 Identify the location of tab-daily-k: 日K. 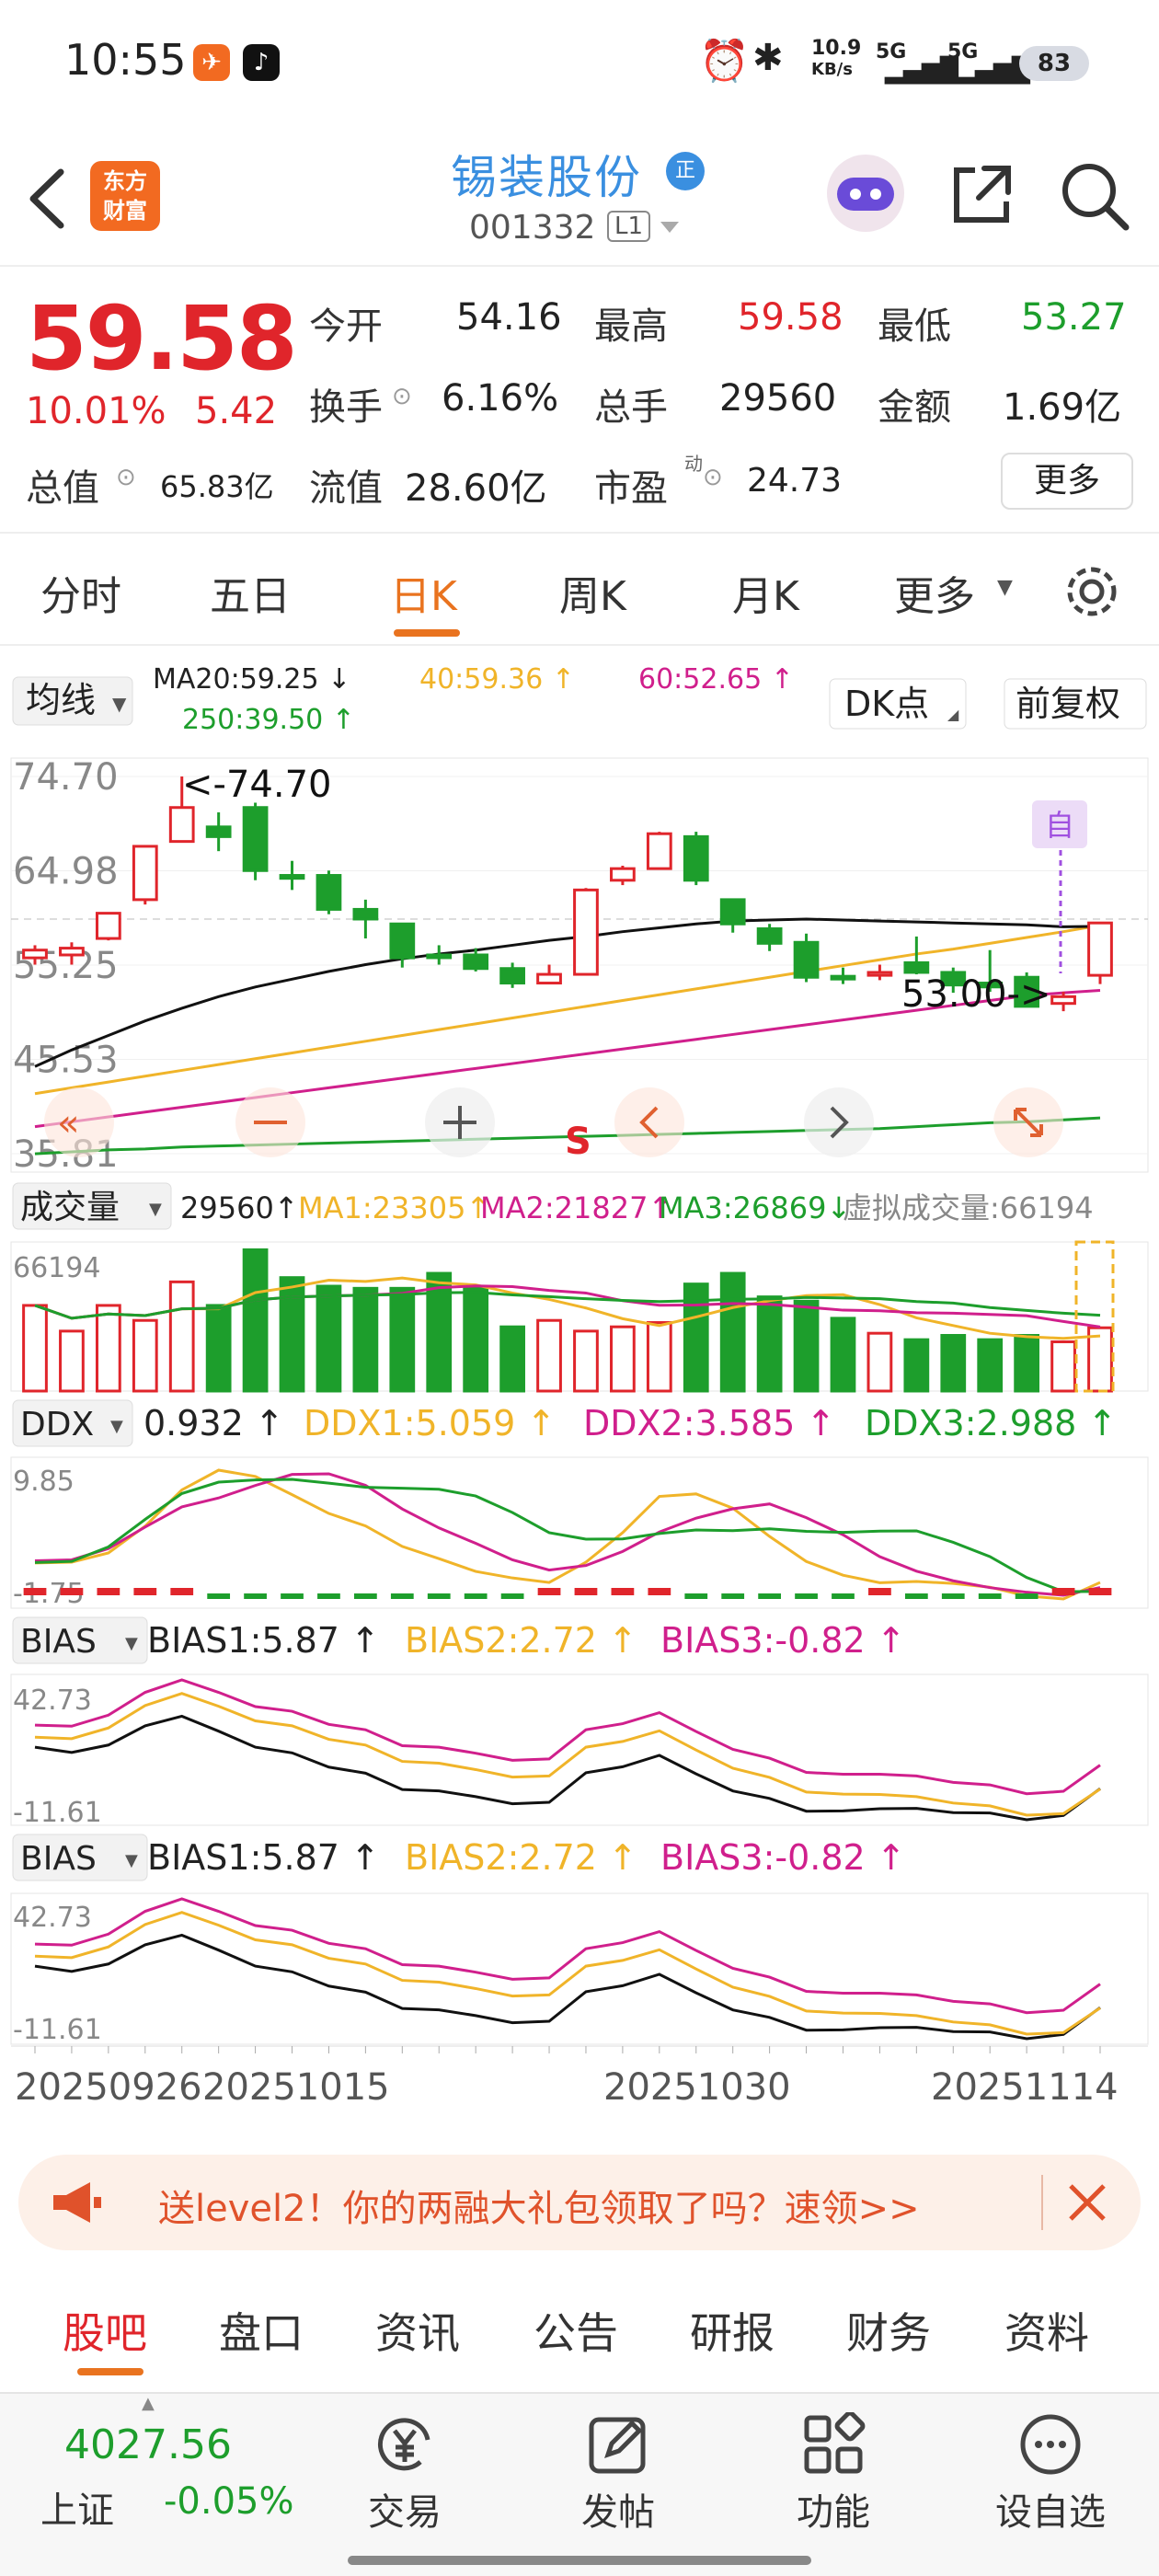
(423, 592).